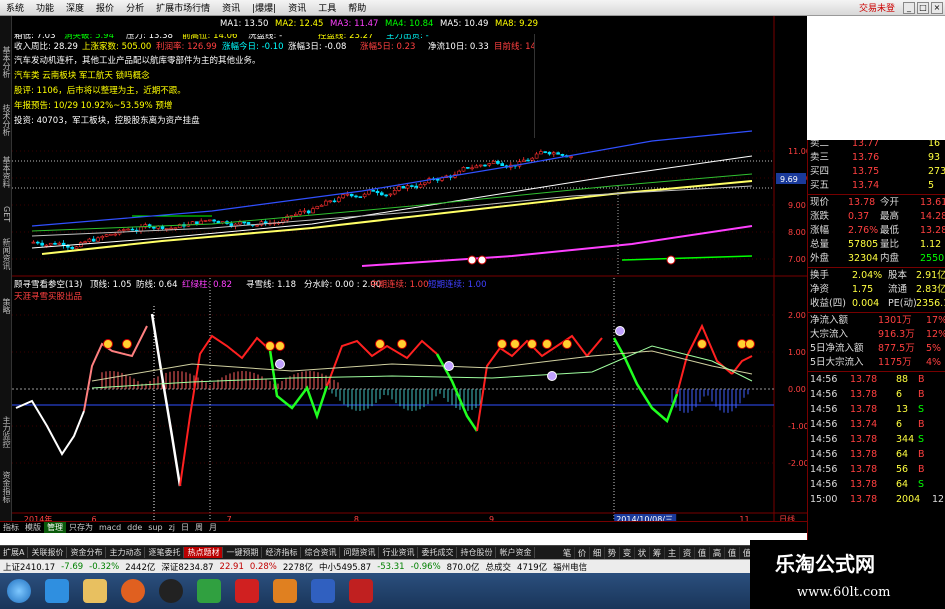 Image resolution: width=945 pixels, height=609 pixels. What do you see at coordinates (183, 7) in the screenshot?
I see `menu-item: 扩展市场行情` at bounding box center [183, 7].